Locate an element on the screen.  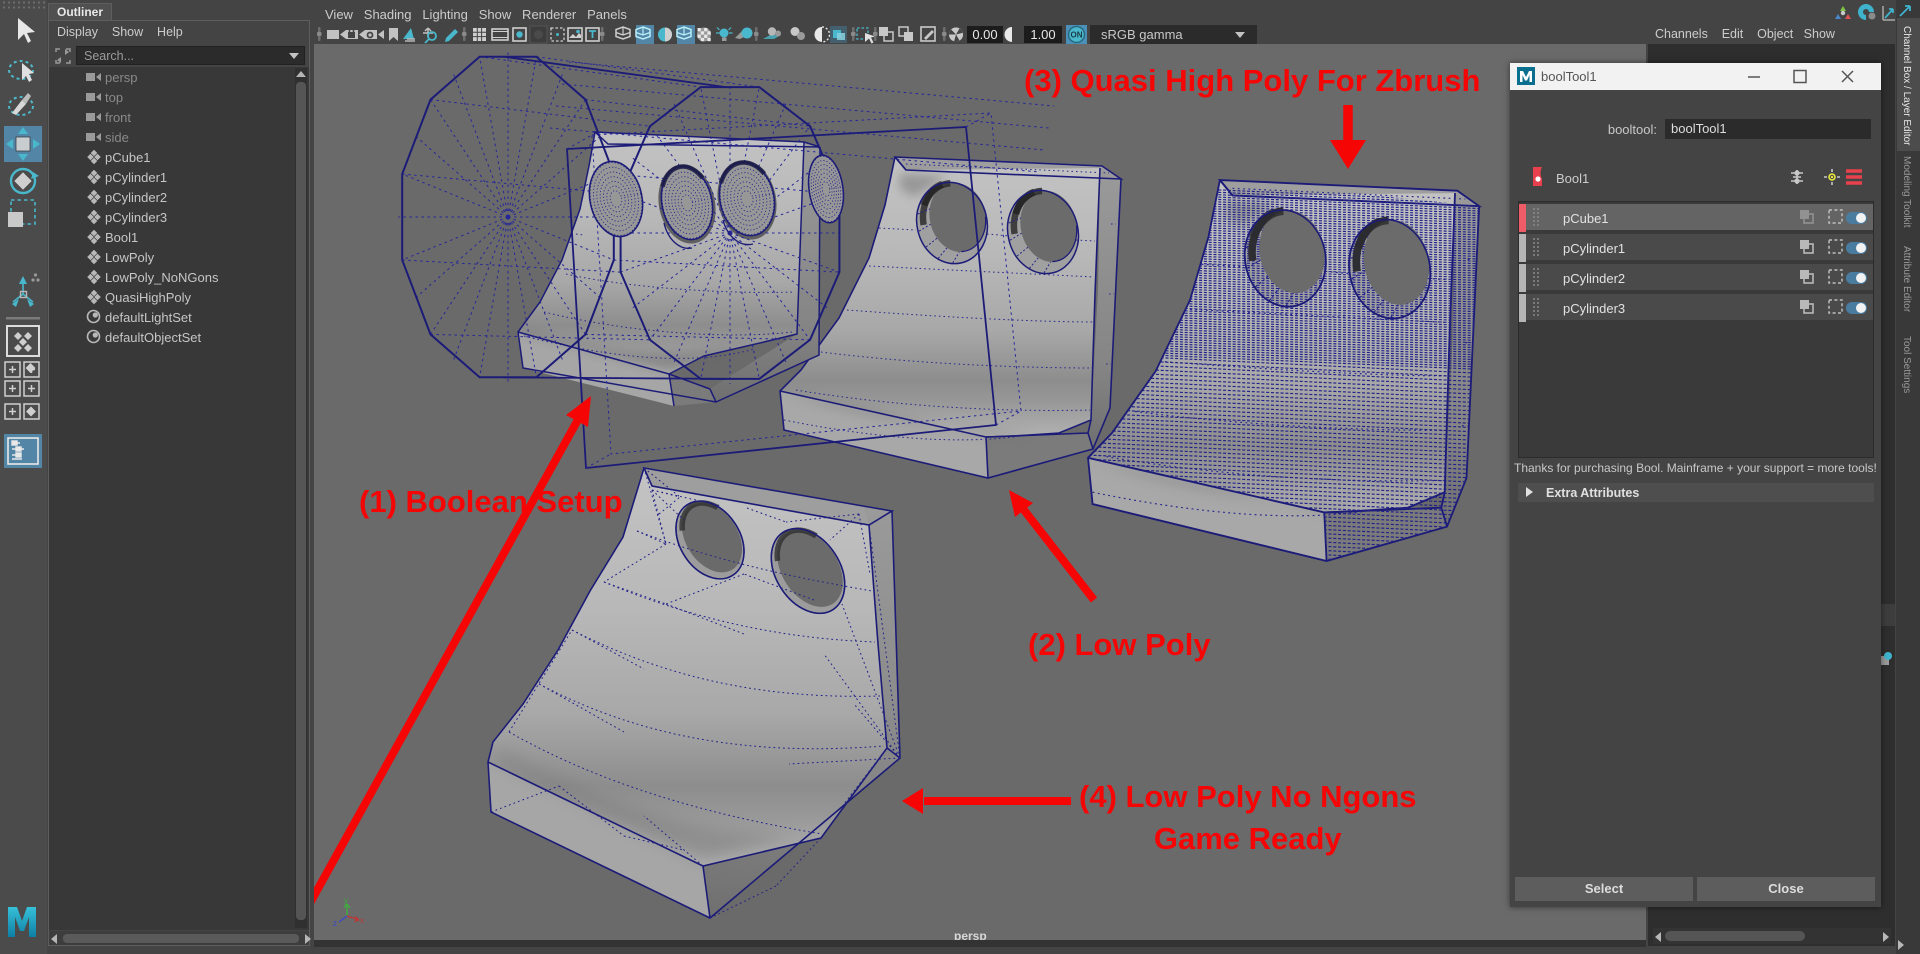
svg-text: sRGB gamma is located at coordinates (1142, 34).